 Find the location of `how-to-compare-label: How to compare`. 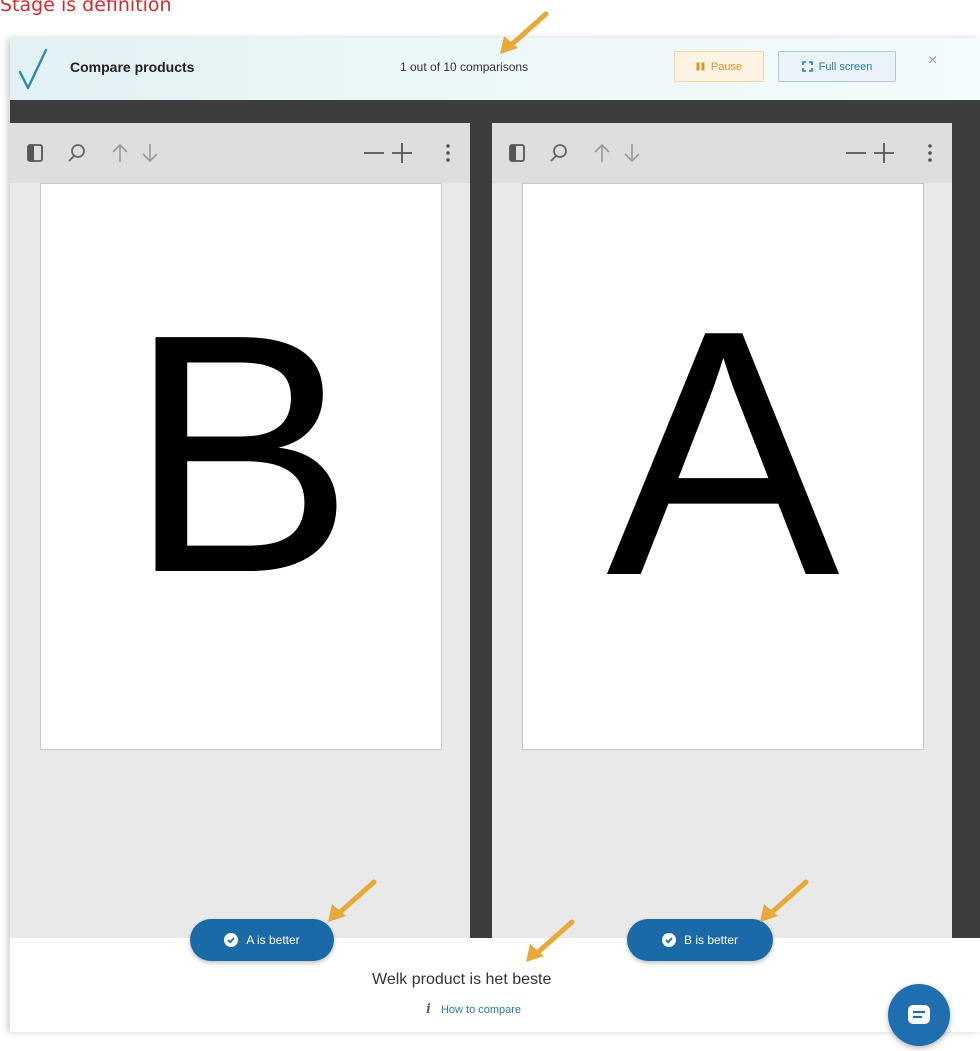

how-to-compare-label: How to compare is located at coordinates (481, 1009).